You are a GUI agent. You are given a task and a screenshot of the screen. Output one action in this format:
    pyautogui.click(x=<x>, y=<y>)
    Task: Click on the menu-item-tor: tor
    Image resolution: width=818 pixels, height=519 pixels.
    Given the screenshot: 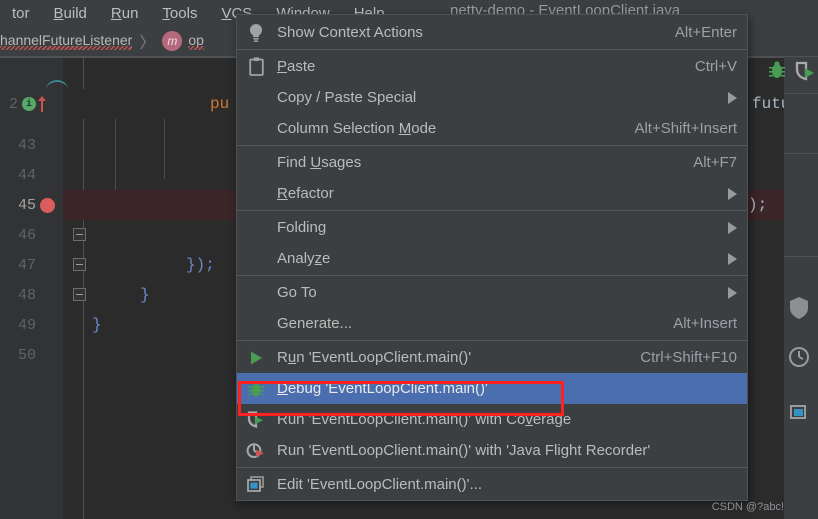 What is the action you would take?
    pyautogui.click(x=21, y=13)
    